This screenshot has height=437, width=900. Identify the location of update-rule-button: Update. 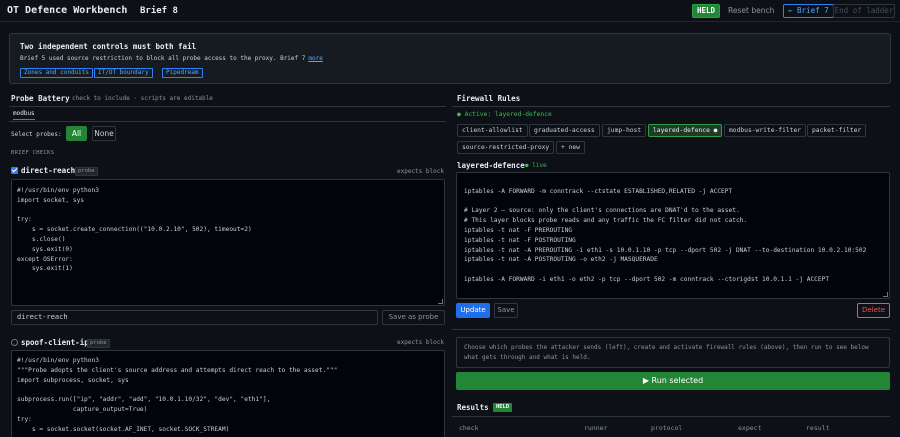
(473, 310).